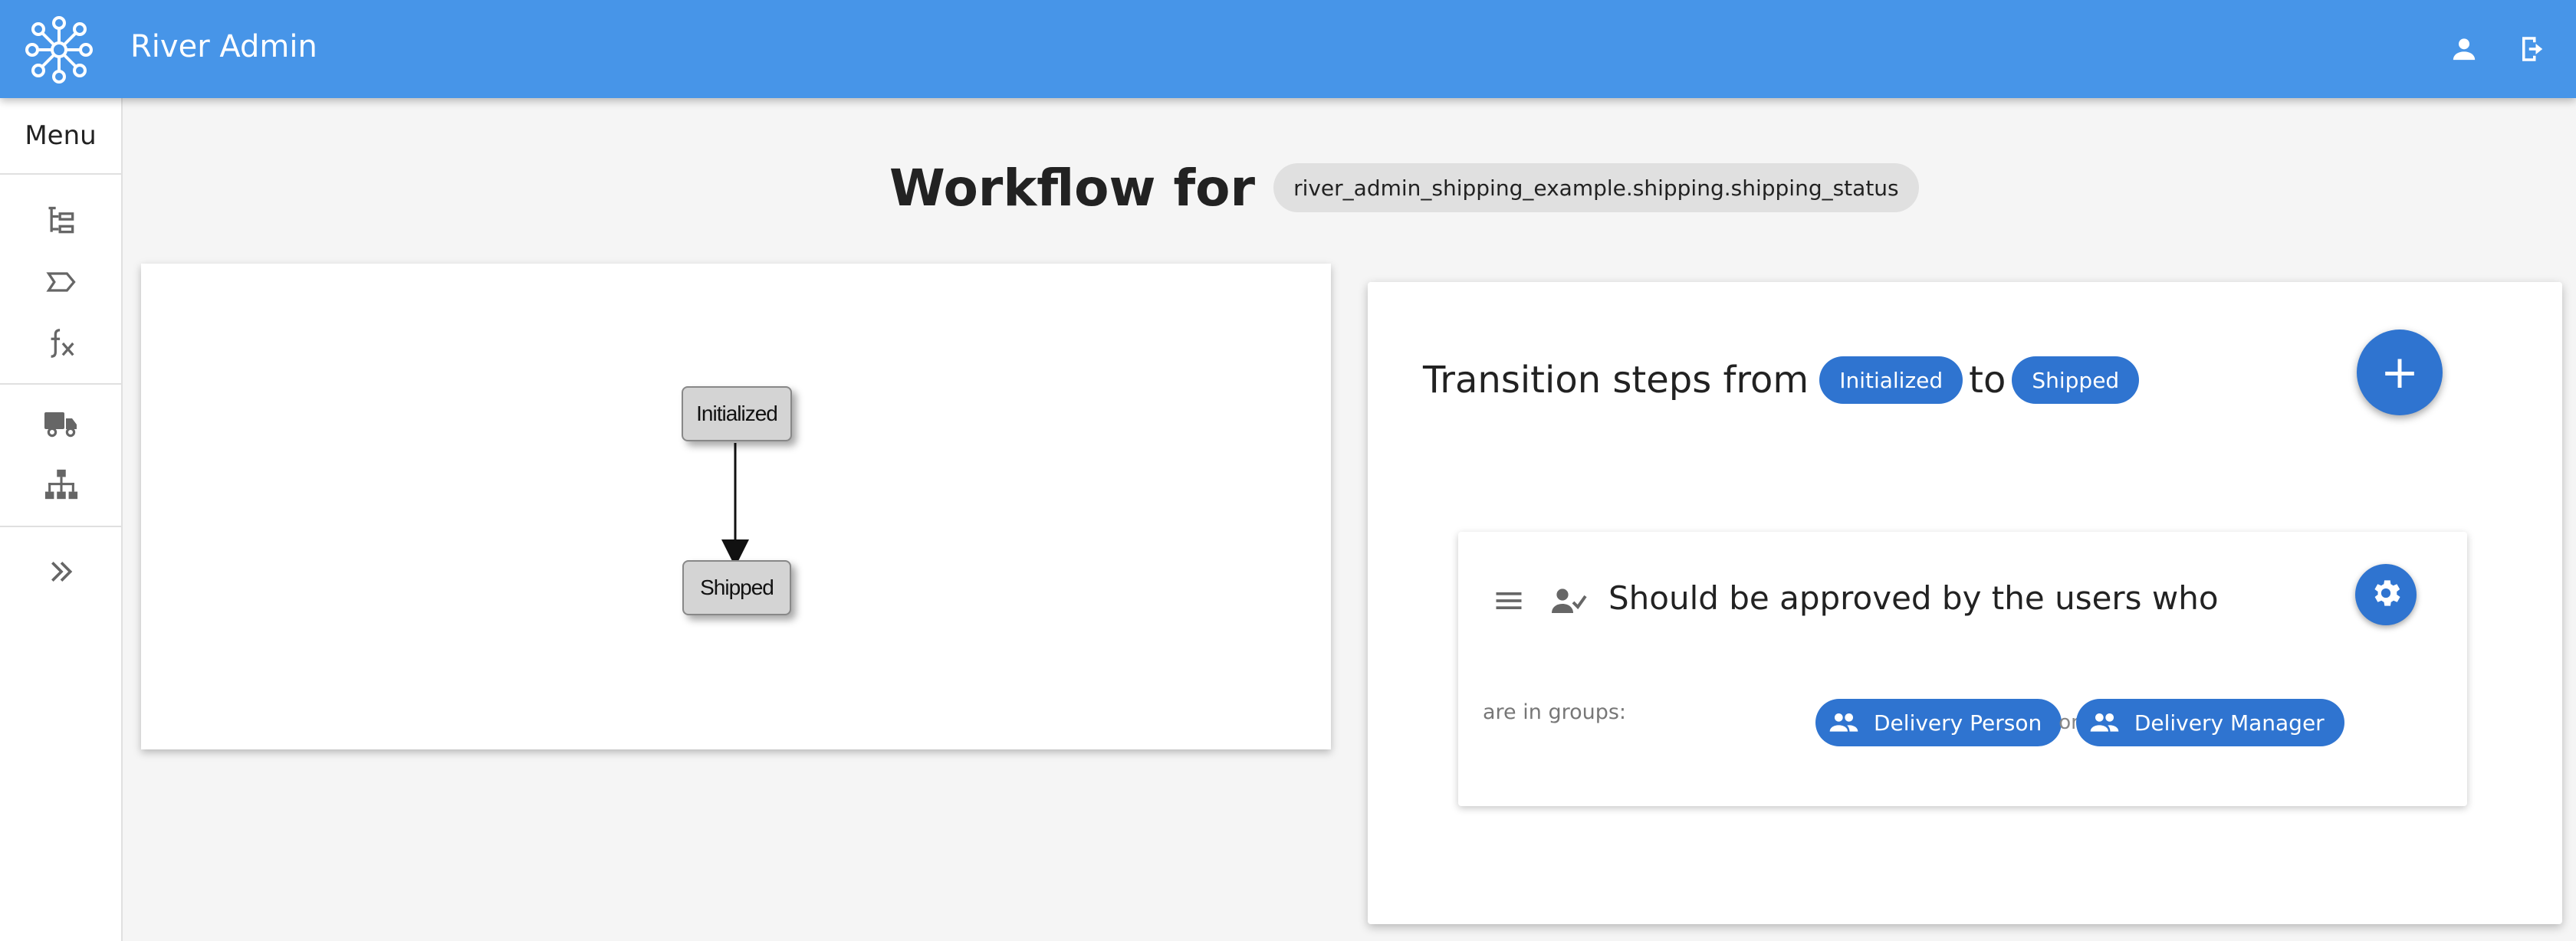 This screenshot has height=941, width=2576. I want to click on sidebar-item-functions, so click(62, 344).